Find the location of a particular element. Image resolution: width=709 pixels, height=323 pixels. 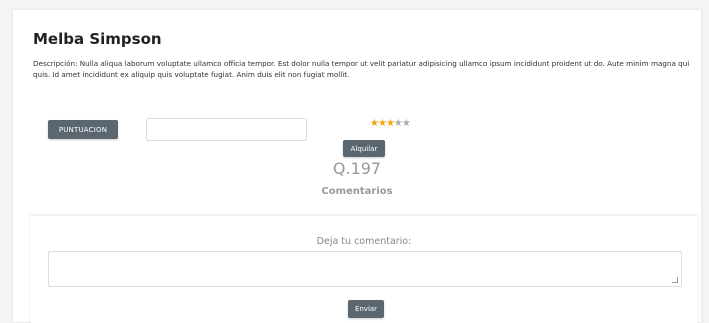

star-1-icon: ★ is located at coordinates (374, 123).